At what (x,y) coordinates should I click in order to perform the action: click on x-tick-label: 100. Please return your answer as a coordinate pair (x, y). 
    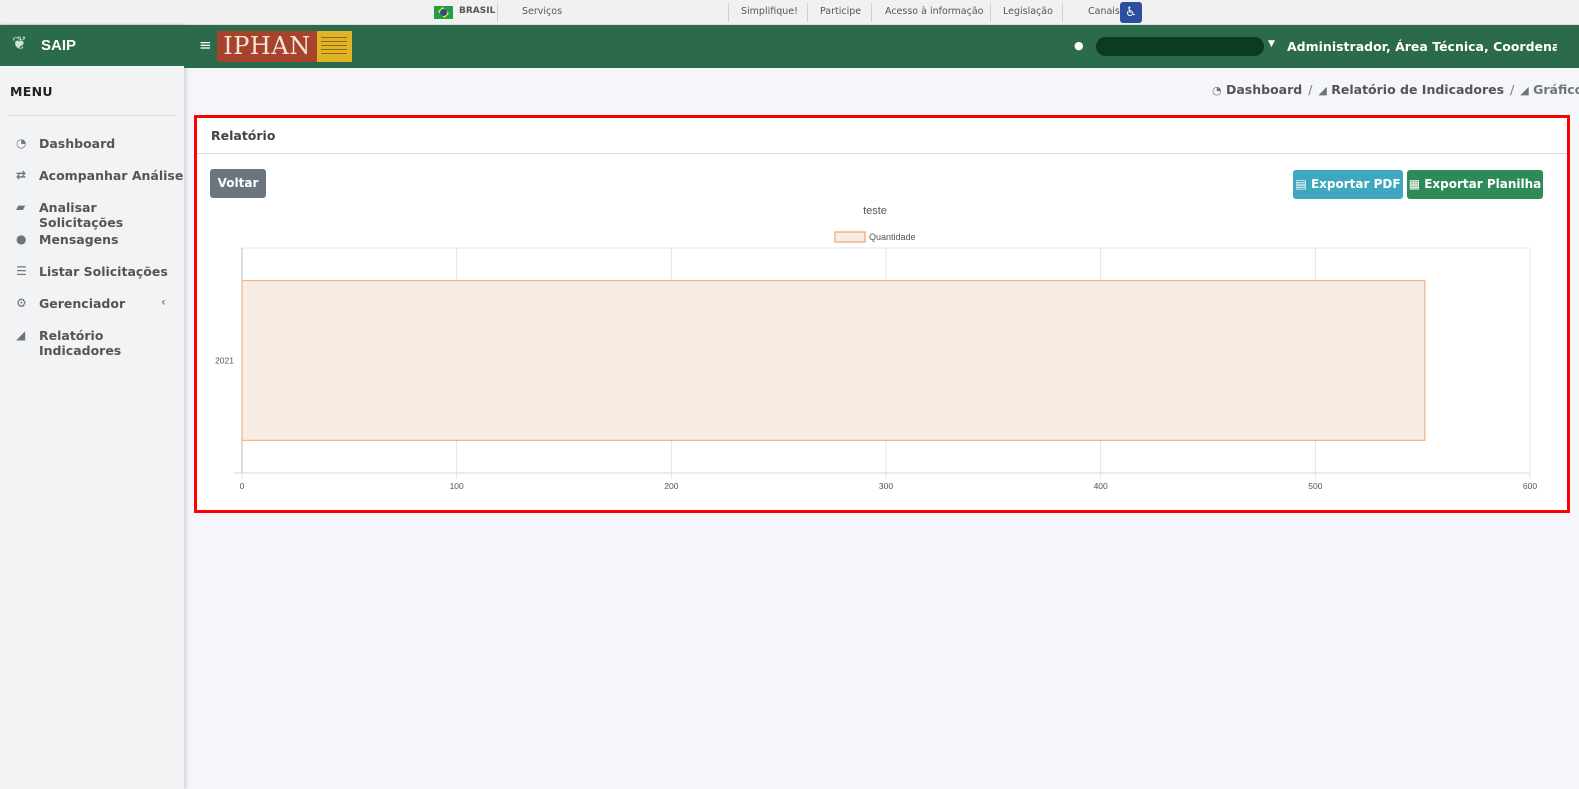
    Looking at the image, I should click on (457, 486).